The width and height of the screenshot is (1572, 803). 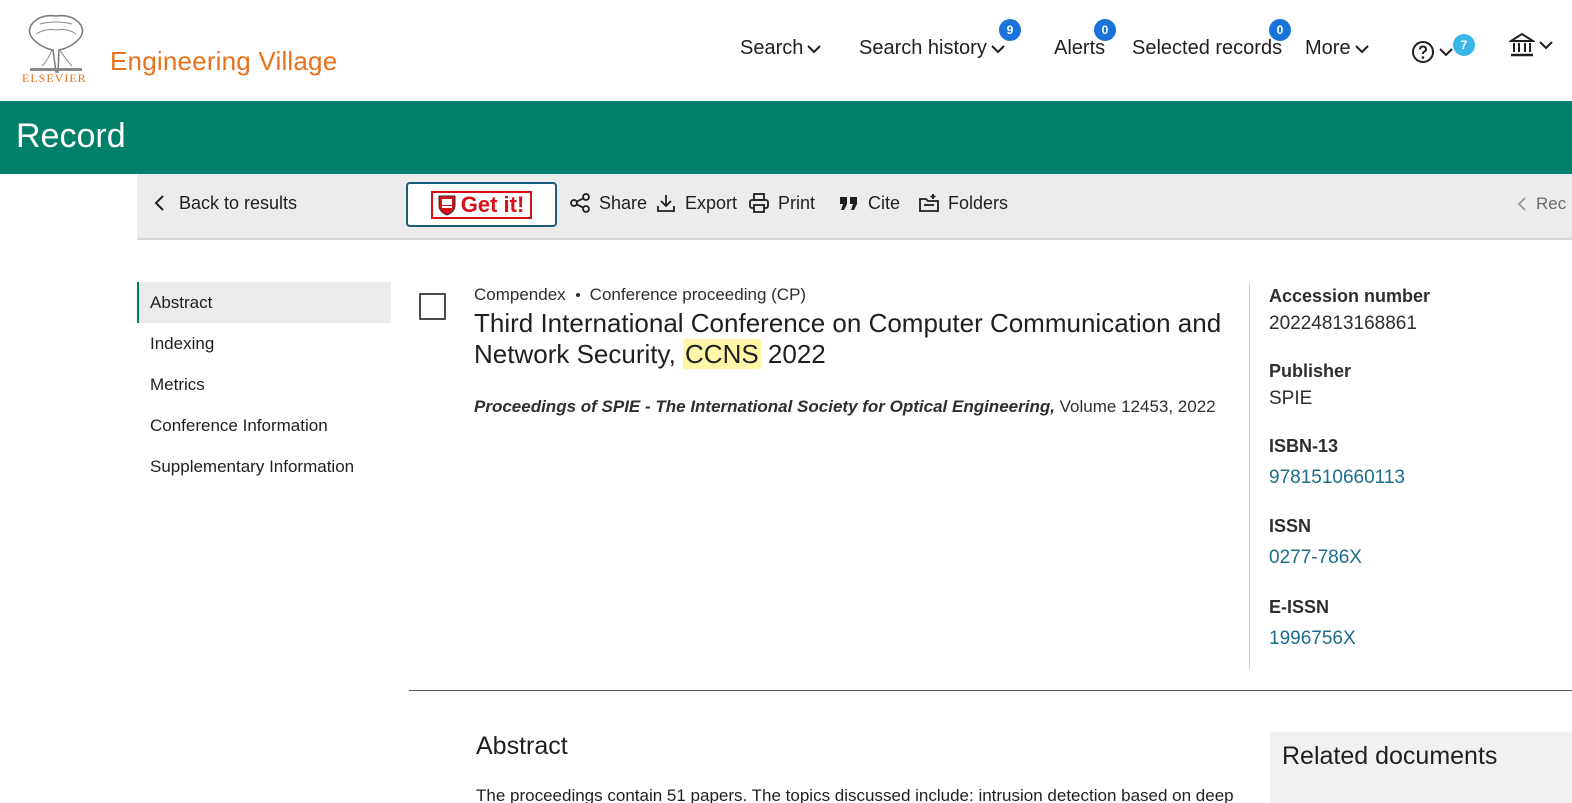 I want to click on record-navigation-label: Rec, so click(x=1551, y=203).